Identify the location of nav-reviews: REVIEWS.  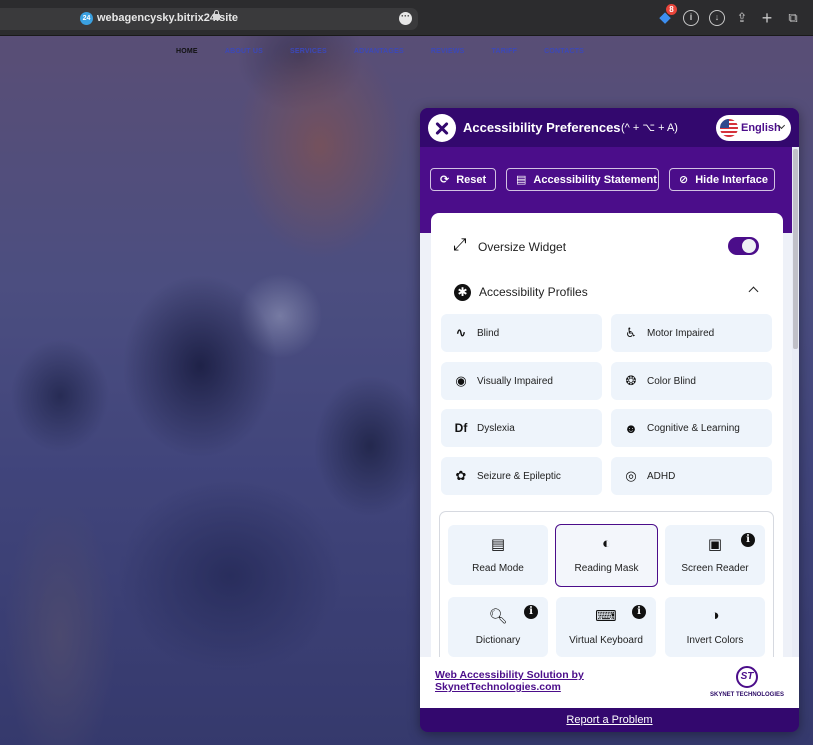
(448, 51).